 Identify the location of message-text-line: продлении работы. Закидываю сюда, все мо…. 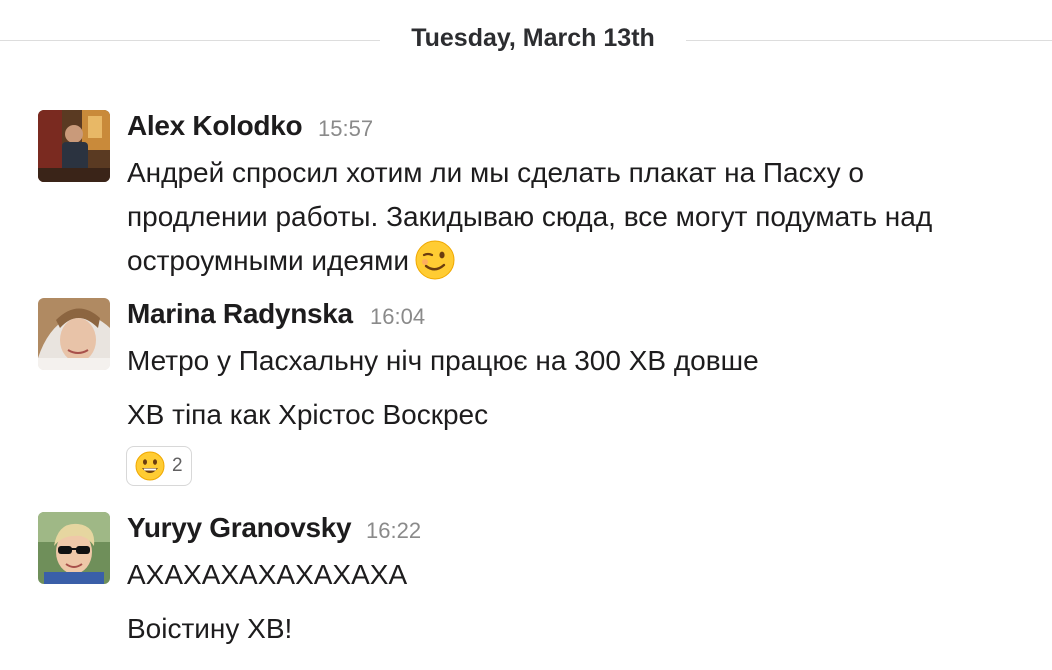
(530, 216).